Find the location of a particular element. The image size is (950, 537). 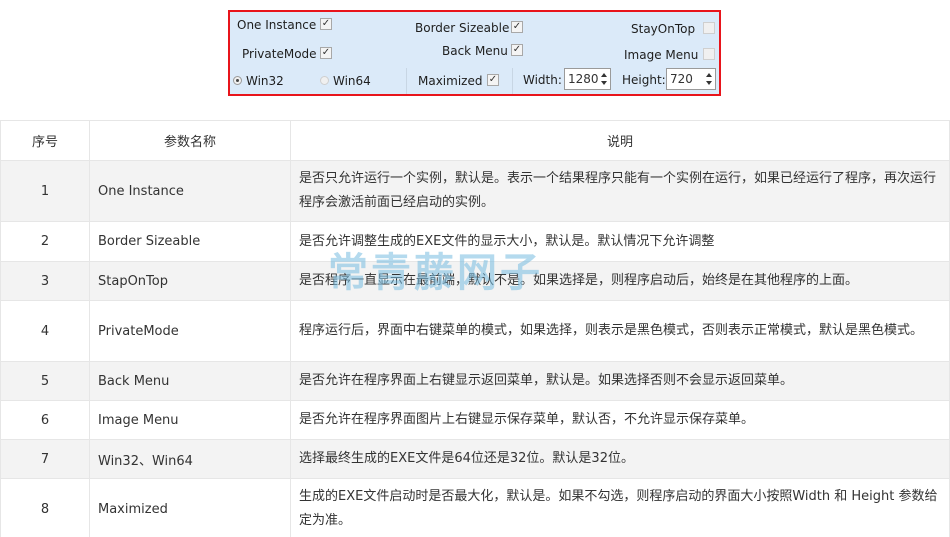

maximized-label: Maximized is located at coordinates (450, 81).